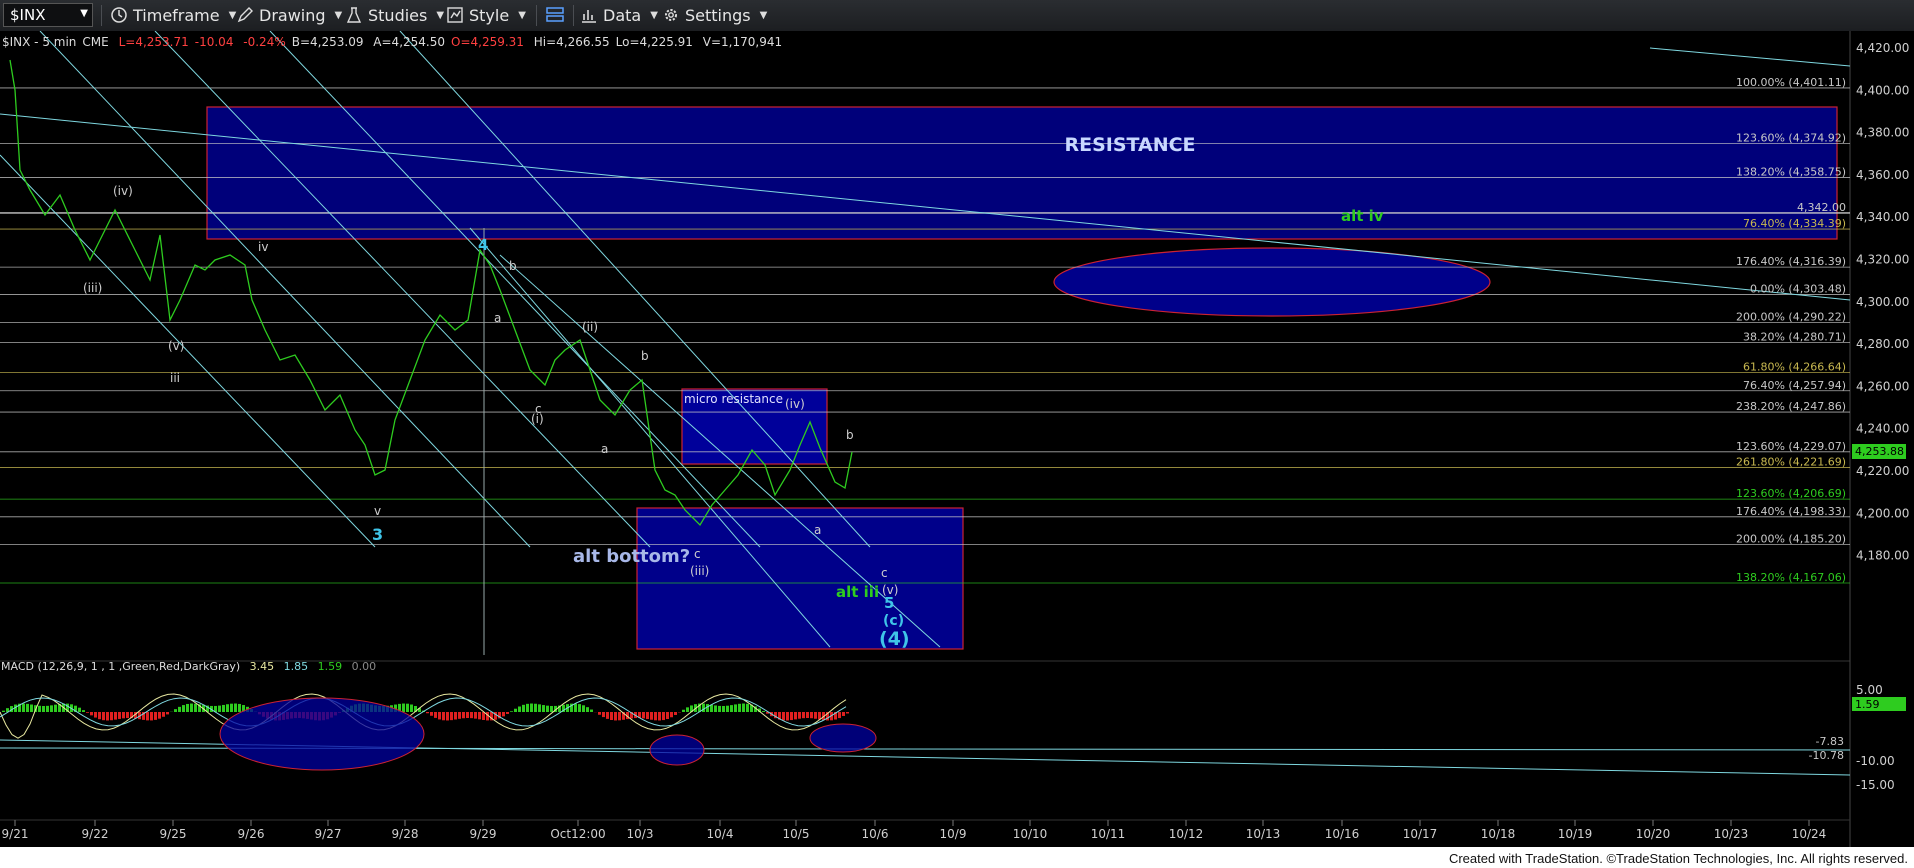 The width and height of the screenshot is (1914, 868). I want to click on studies-menu: Studies ▼, so click(394, 15).